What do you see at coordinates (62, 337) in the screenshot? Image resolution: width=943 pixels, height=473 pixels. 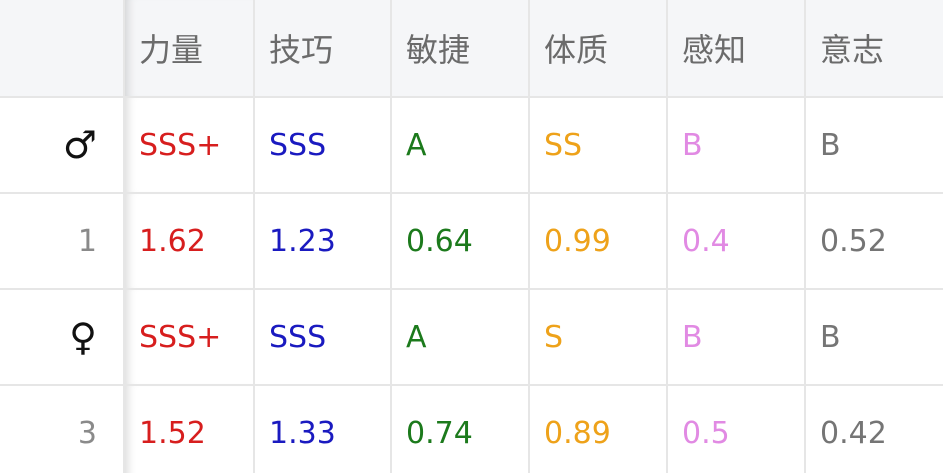 I see `female-symbol-icon: ♀` at bounding box center [62, 337].